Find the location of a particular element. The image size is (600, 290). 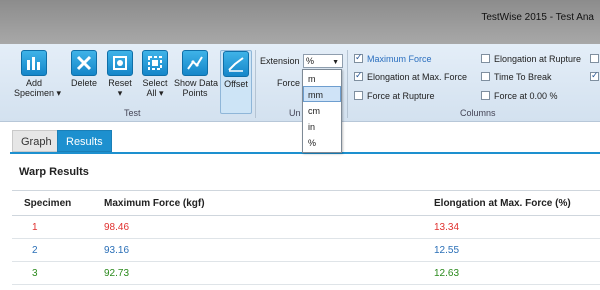

group-label-test: Test is located at coordinates (132, 113).